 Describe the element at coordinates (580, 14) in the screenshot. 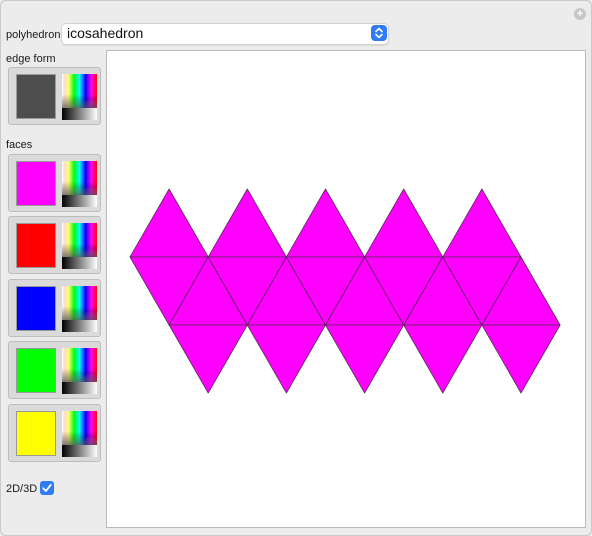

I see `plus-circle-icon: +` at that location.